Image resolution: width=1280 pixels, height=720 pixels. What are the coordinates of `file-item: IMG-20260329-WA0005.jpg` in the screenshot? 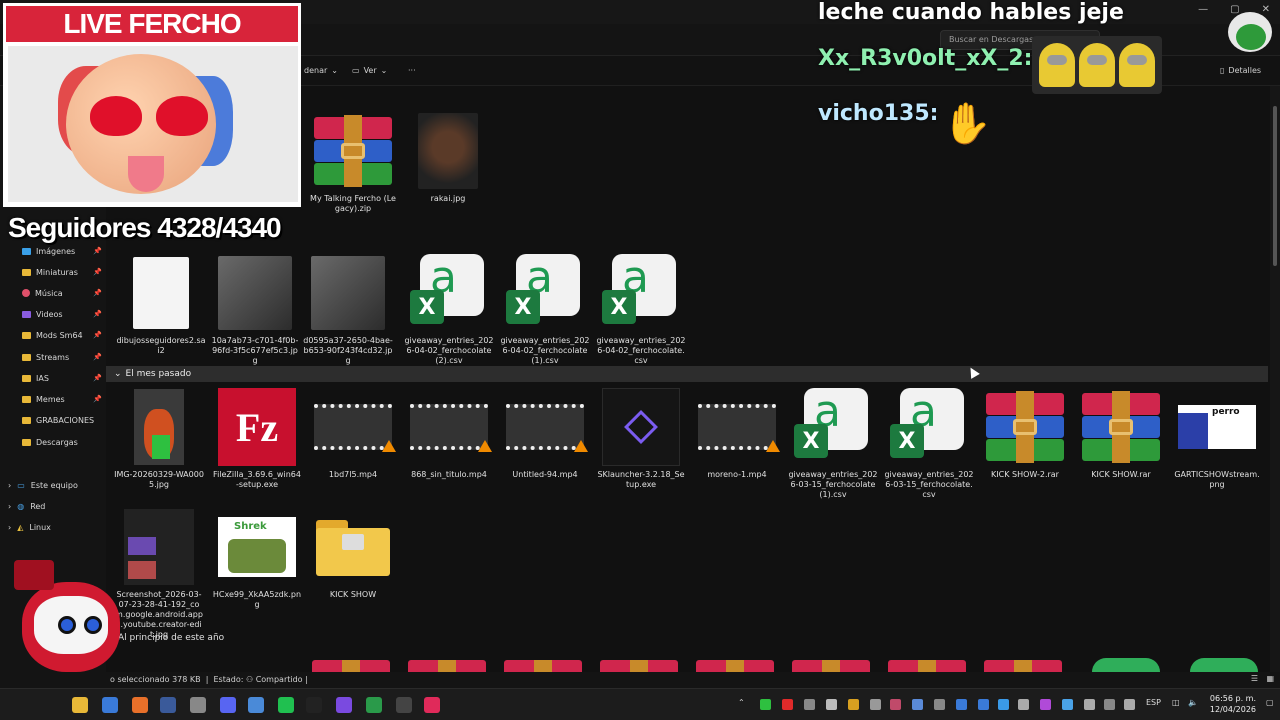 It's located at (159, 439).